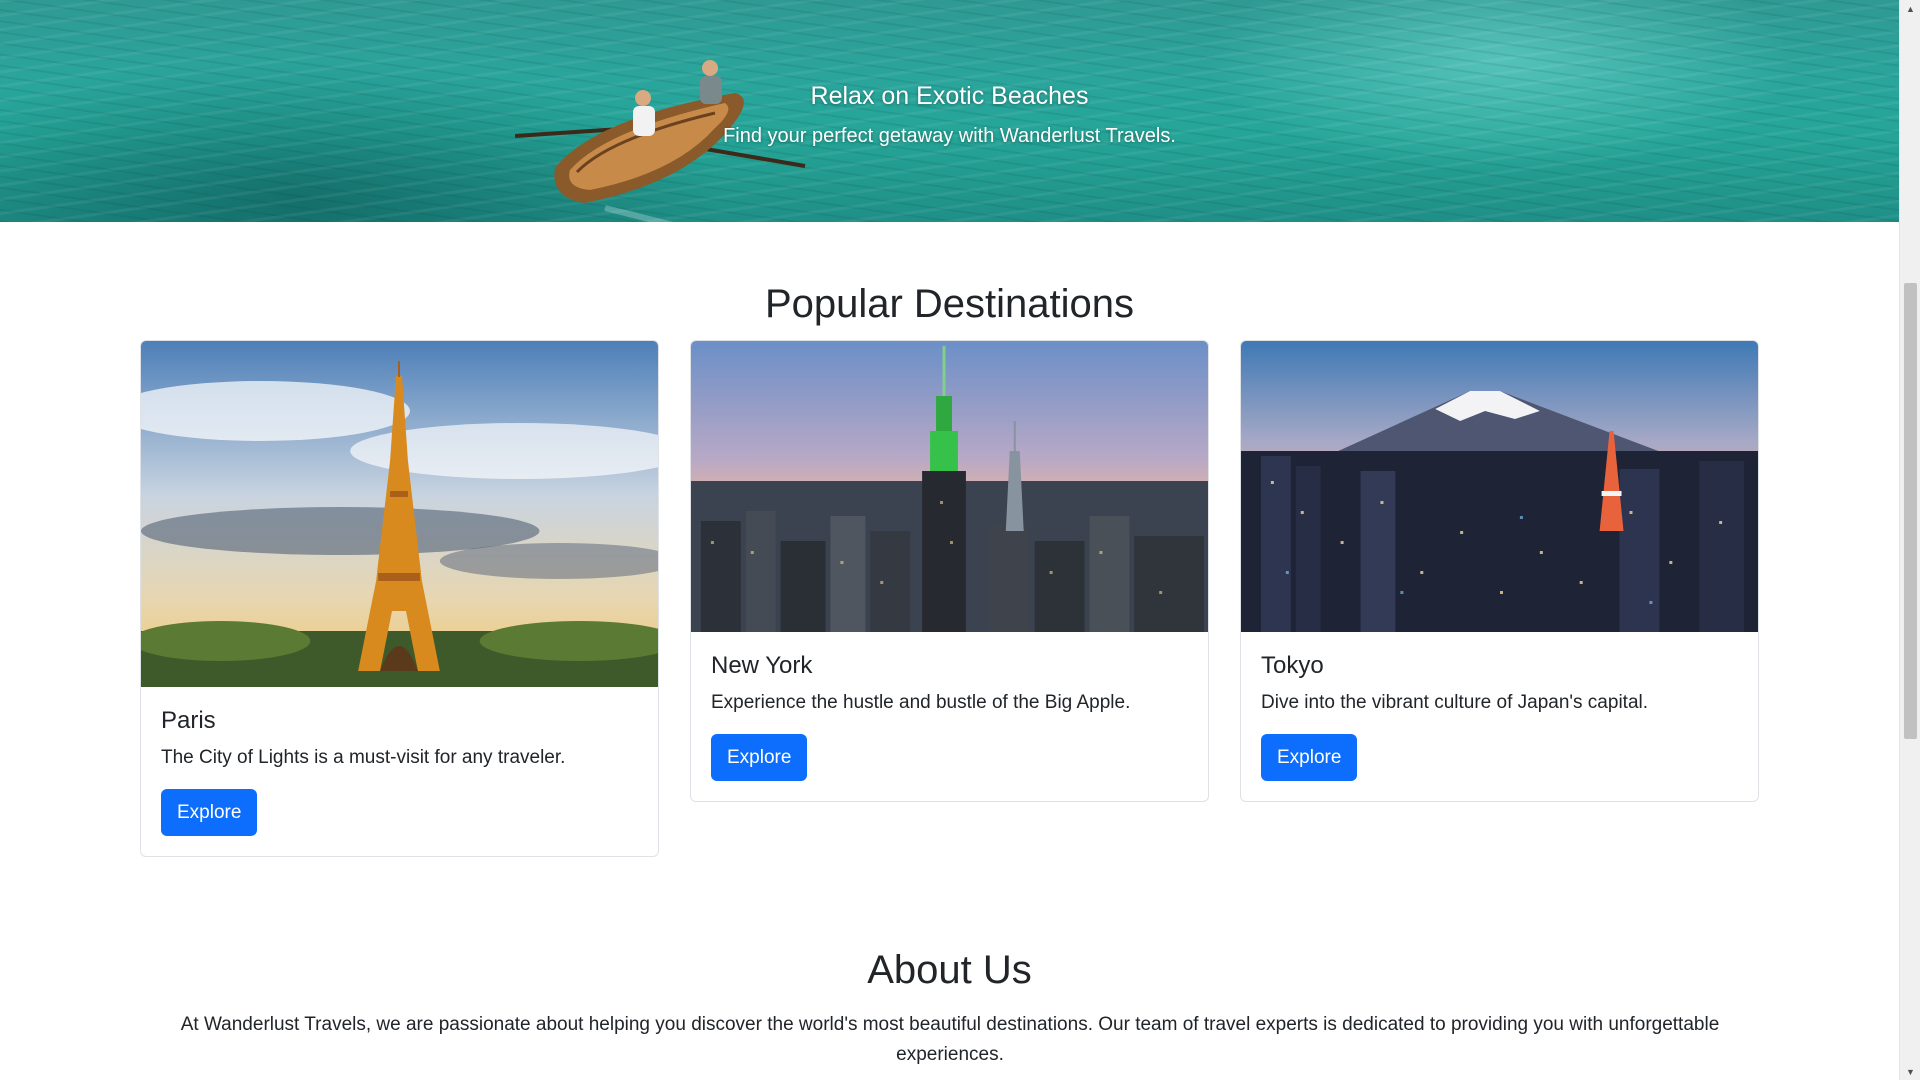  I want to click on scrollbar-thumb, so click(1910, 511).